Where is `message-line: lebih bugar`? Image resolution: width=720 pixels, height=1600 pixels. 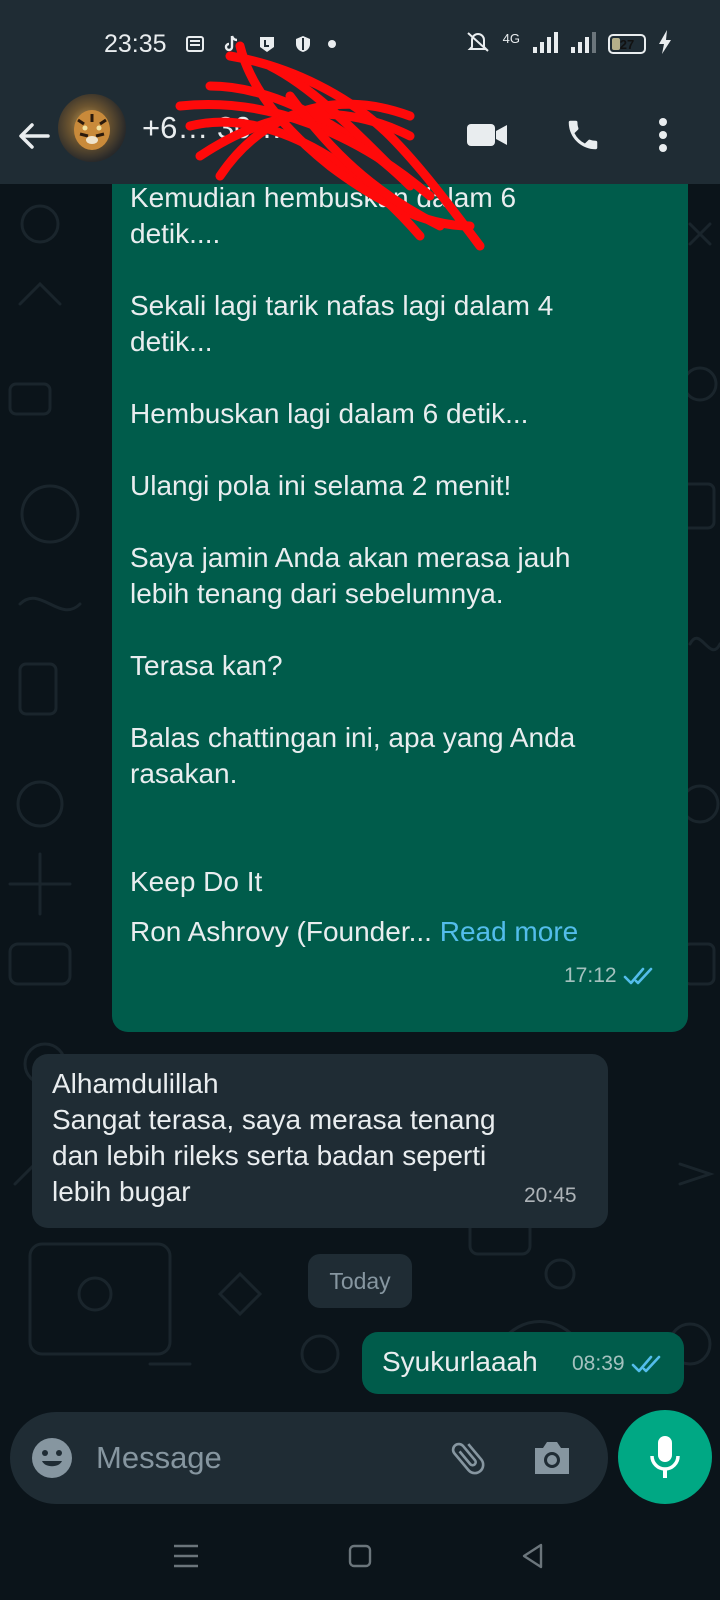 message-line: lebih bugar is located at coordinates (121, 1191).